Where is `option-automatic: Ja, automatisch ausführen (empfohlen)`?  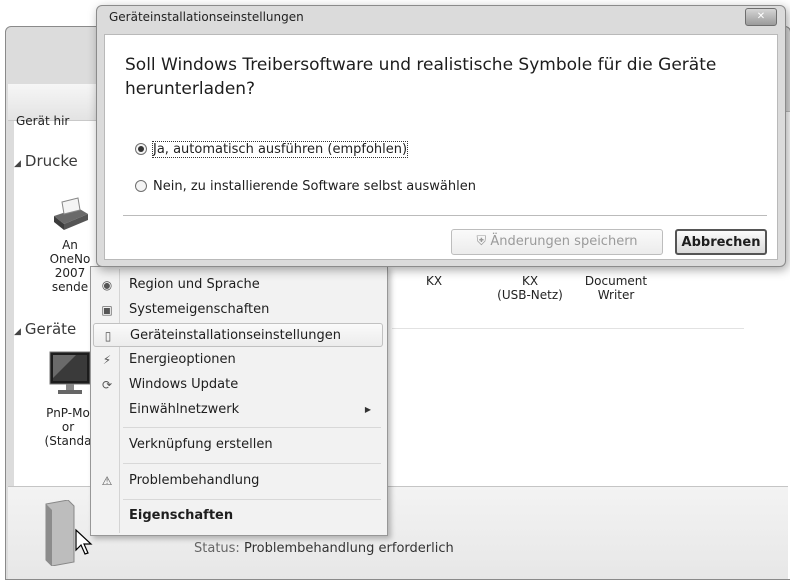 option-automatic: Ja, automatisch ausführen (empfohlen) is located at coordinates (272, 150).